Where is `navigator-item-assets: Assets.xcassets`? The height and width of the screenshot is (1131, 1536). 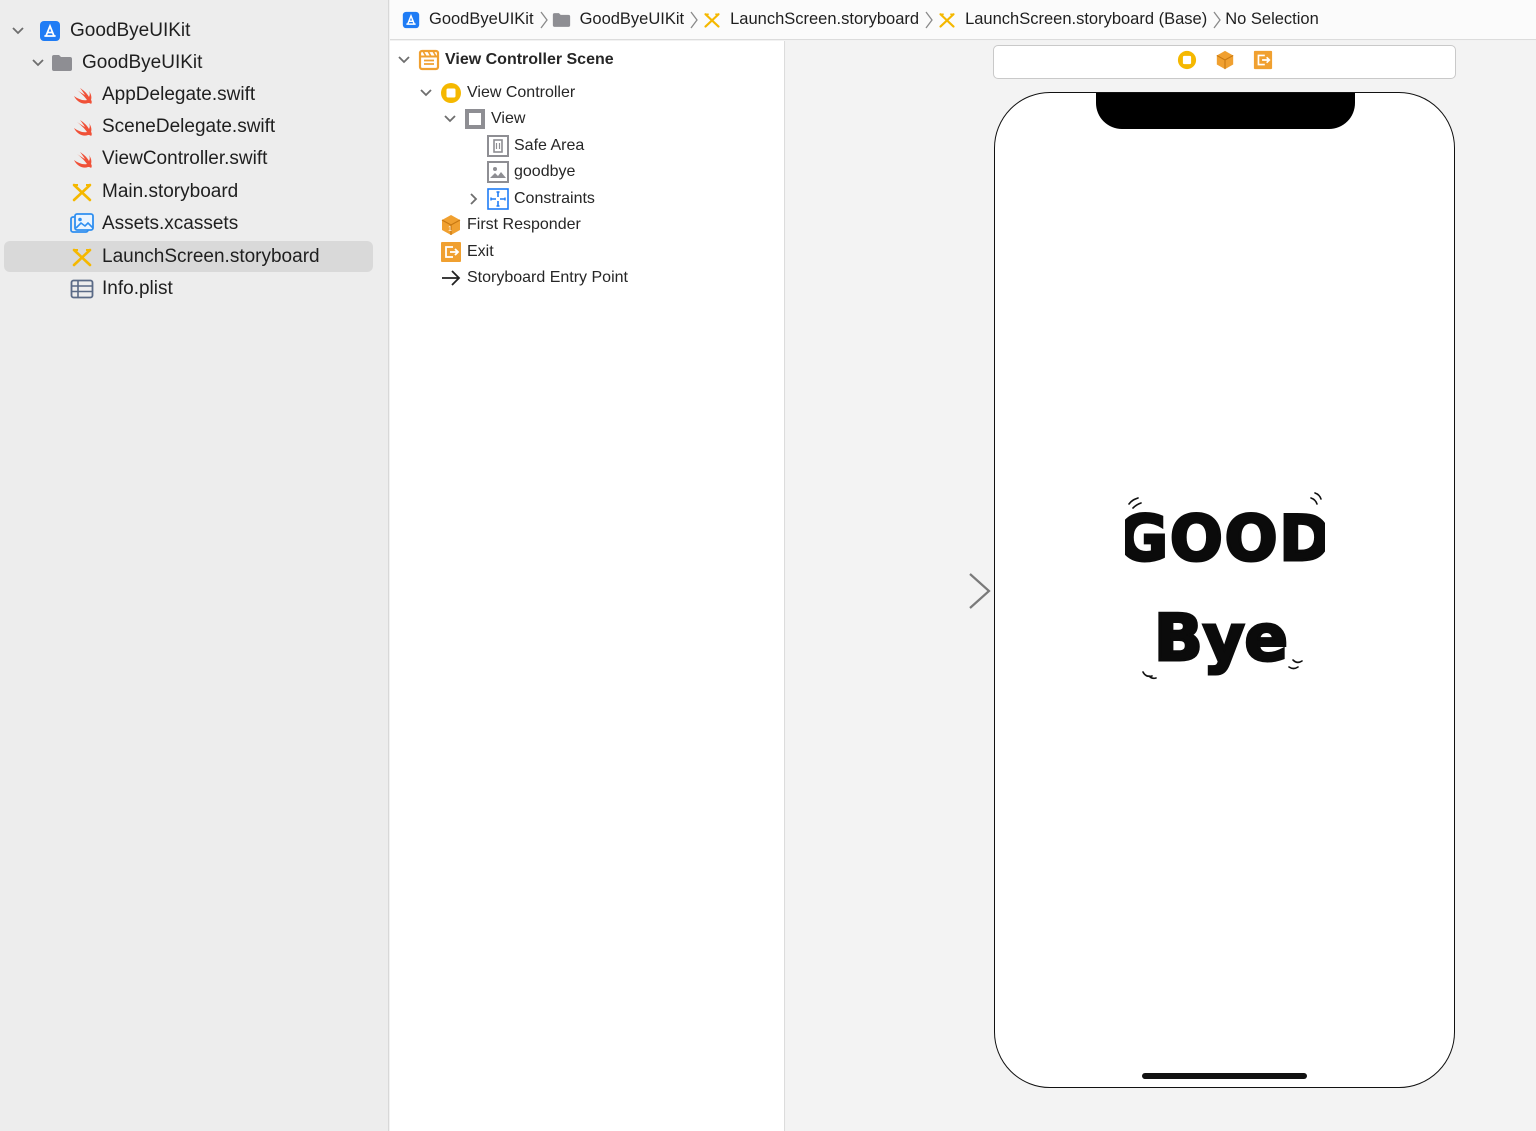
navigator-item-assets: Assets.xcassets is located at coordinates (188, 223).